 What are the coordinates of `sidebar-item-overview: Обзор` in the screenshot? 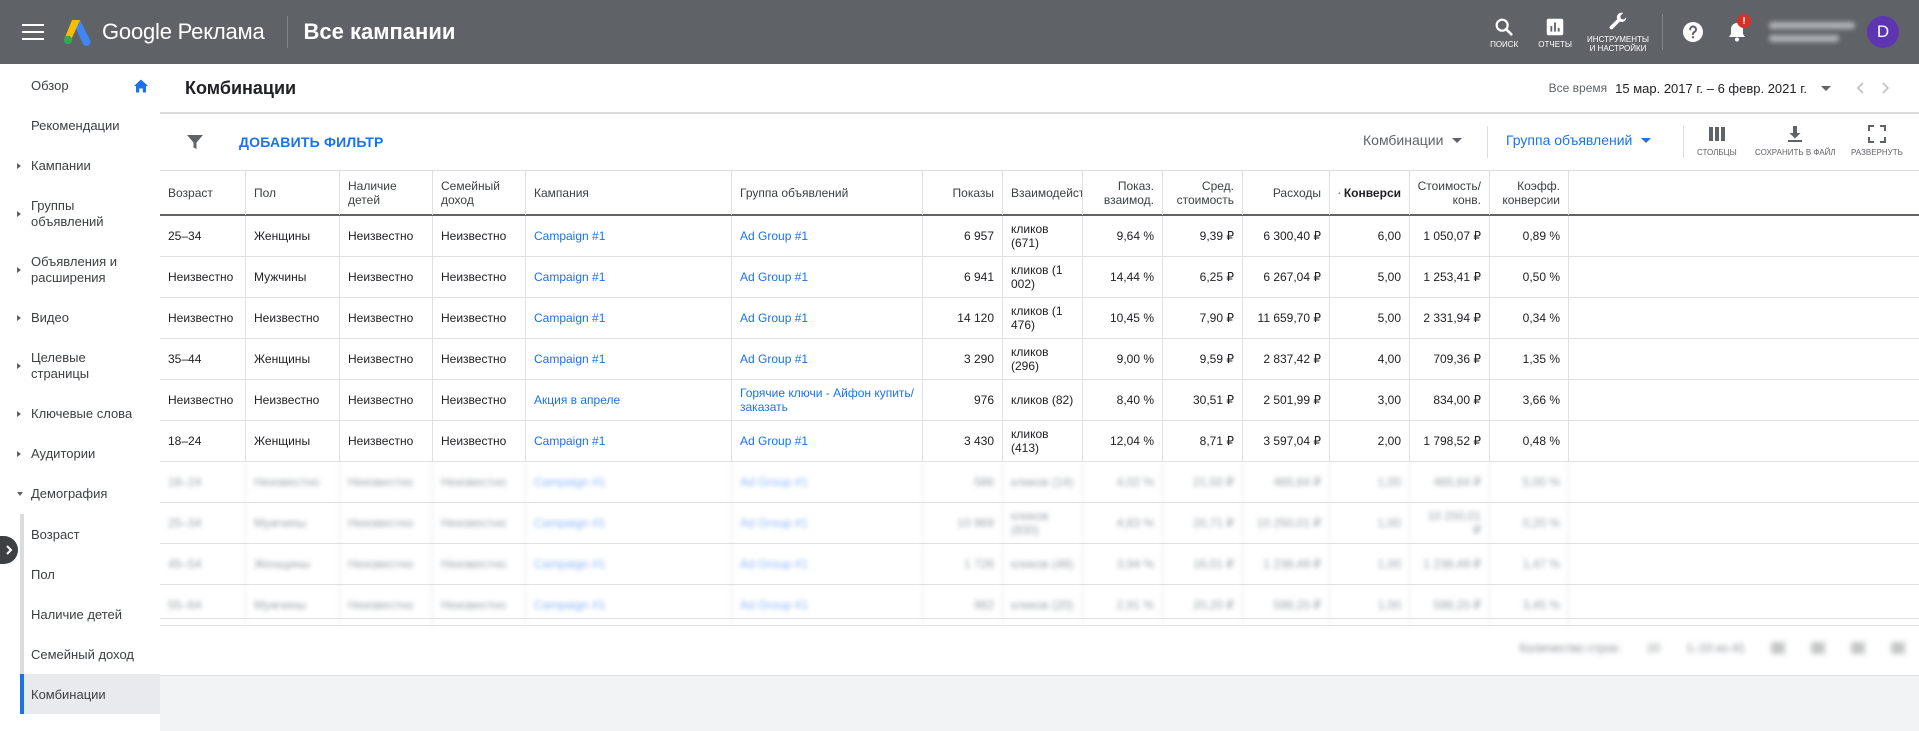 It's located at (80, 86).